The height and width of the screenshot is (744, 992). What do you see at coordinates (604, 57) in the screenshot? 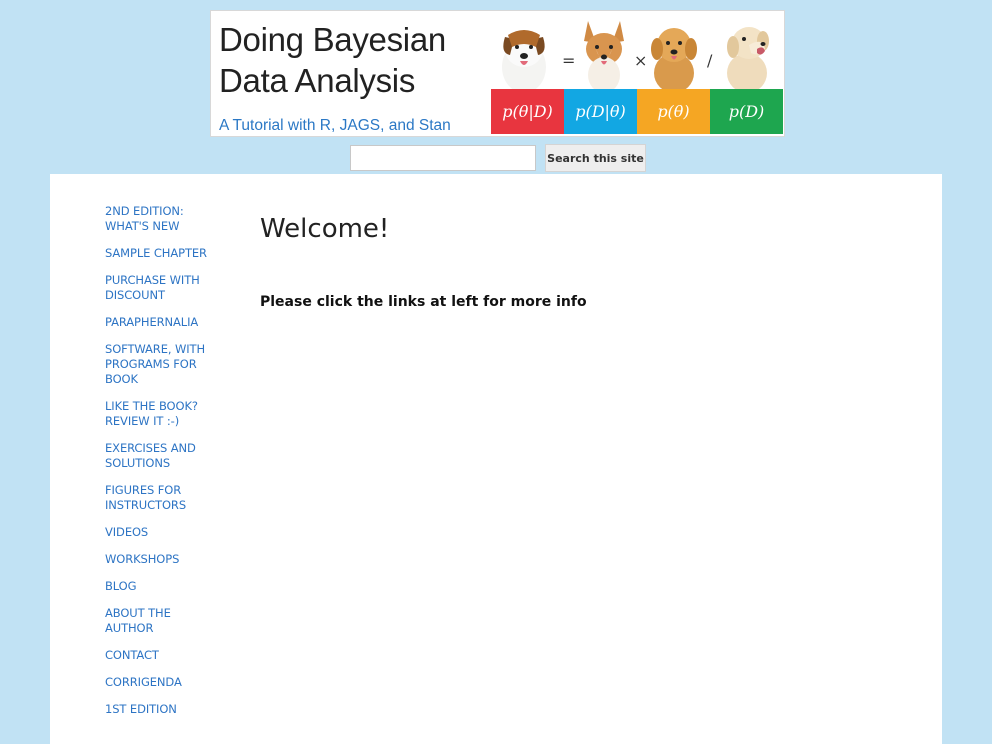
I see `corgi-dog-icon` at bounding box center [604, 57].